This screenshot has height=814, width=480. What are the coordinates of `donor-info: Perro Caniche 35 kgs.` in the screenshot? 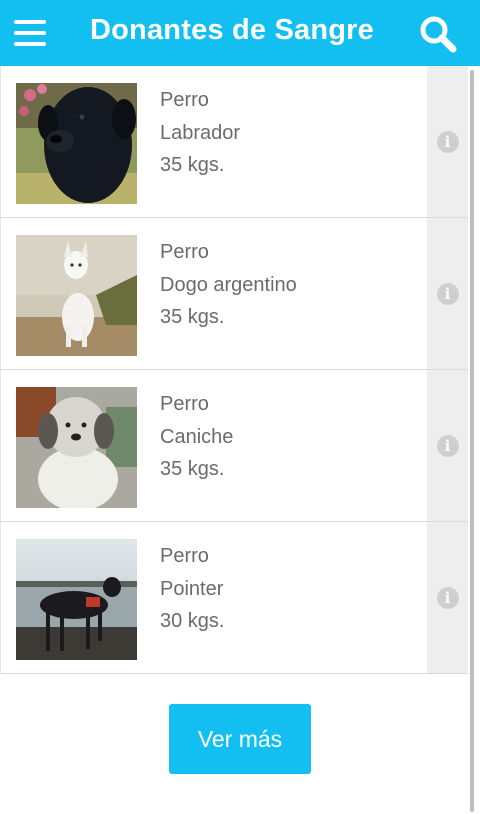 It's located at (196, 437).